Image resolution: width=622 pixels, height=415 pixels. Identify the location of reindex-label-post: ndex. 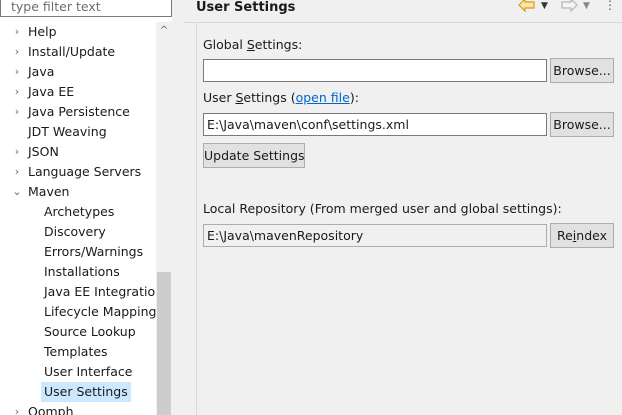
(592, 235).